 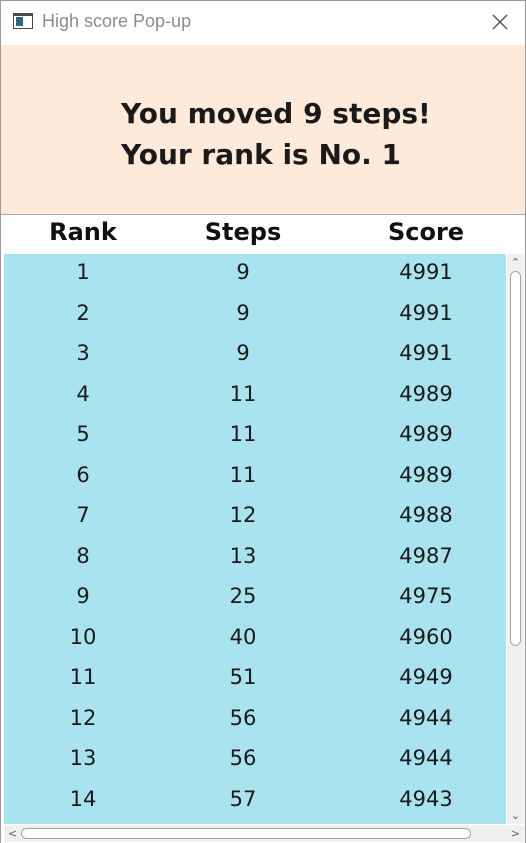 I want to click on rank-cell: 14, so click(x=83, y=798).